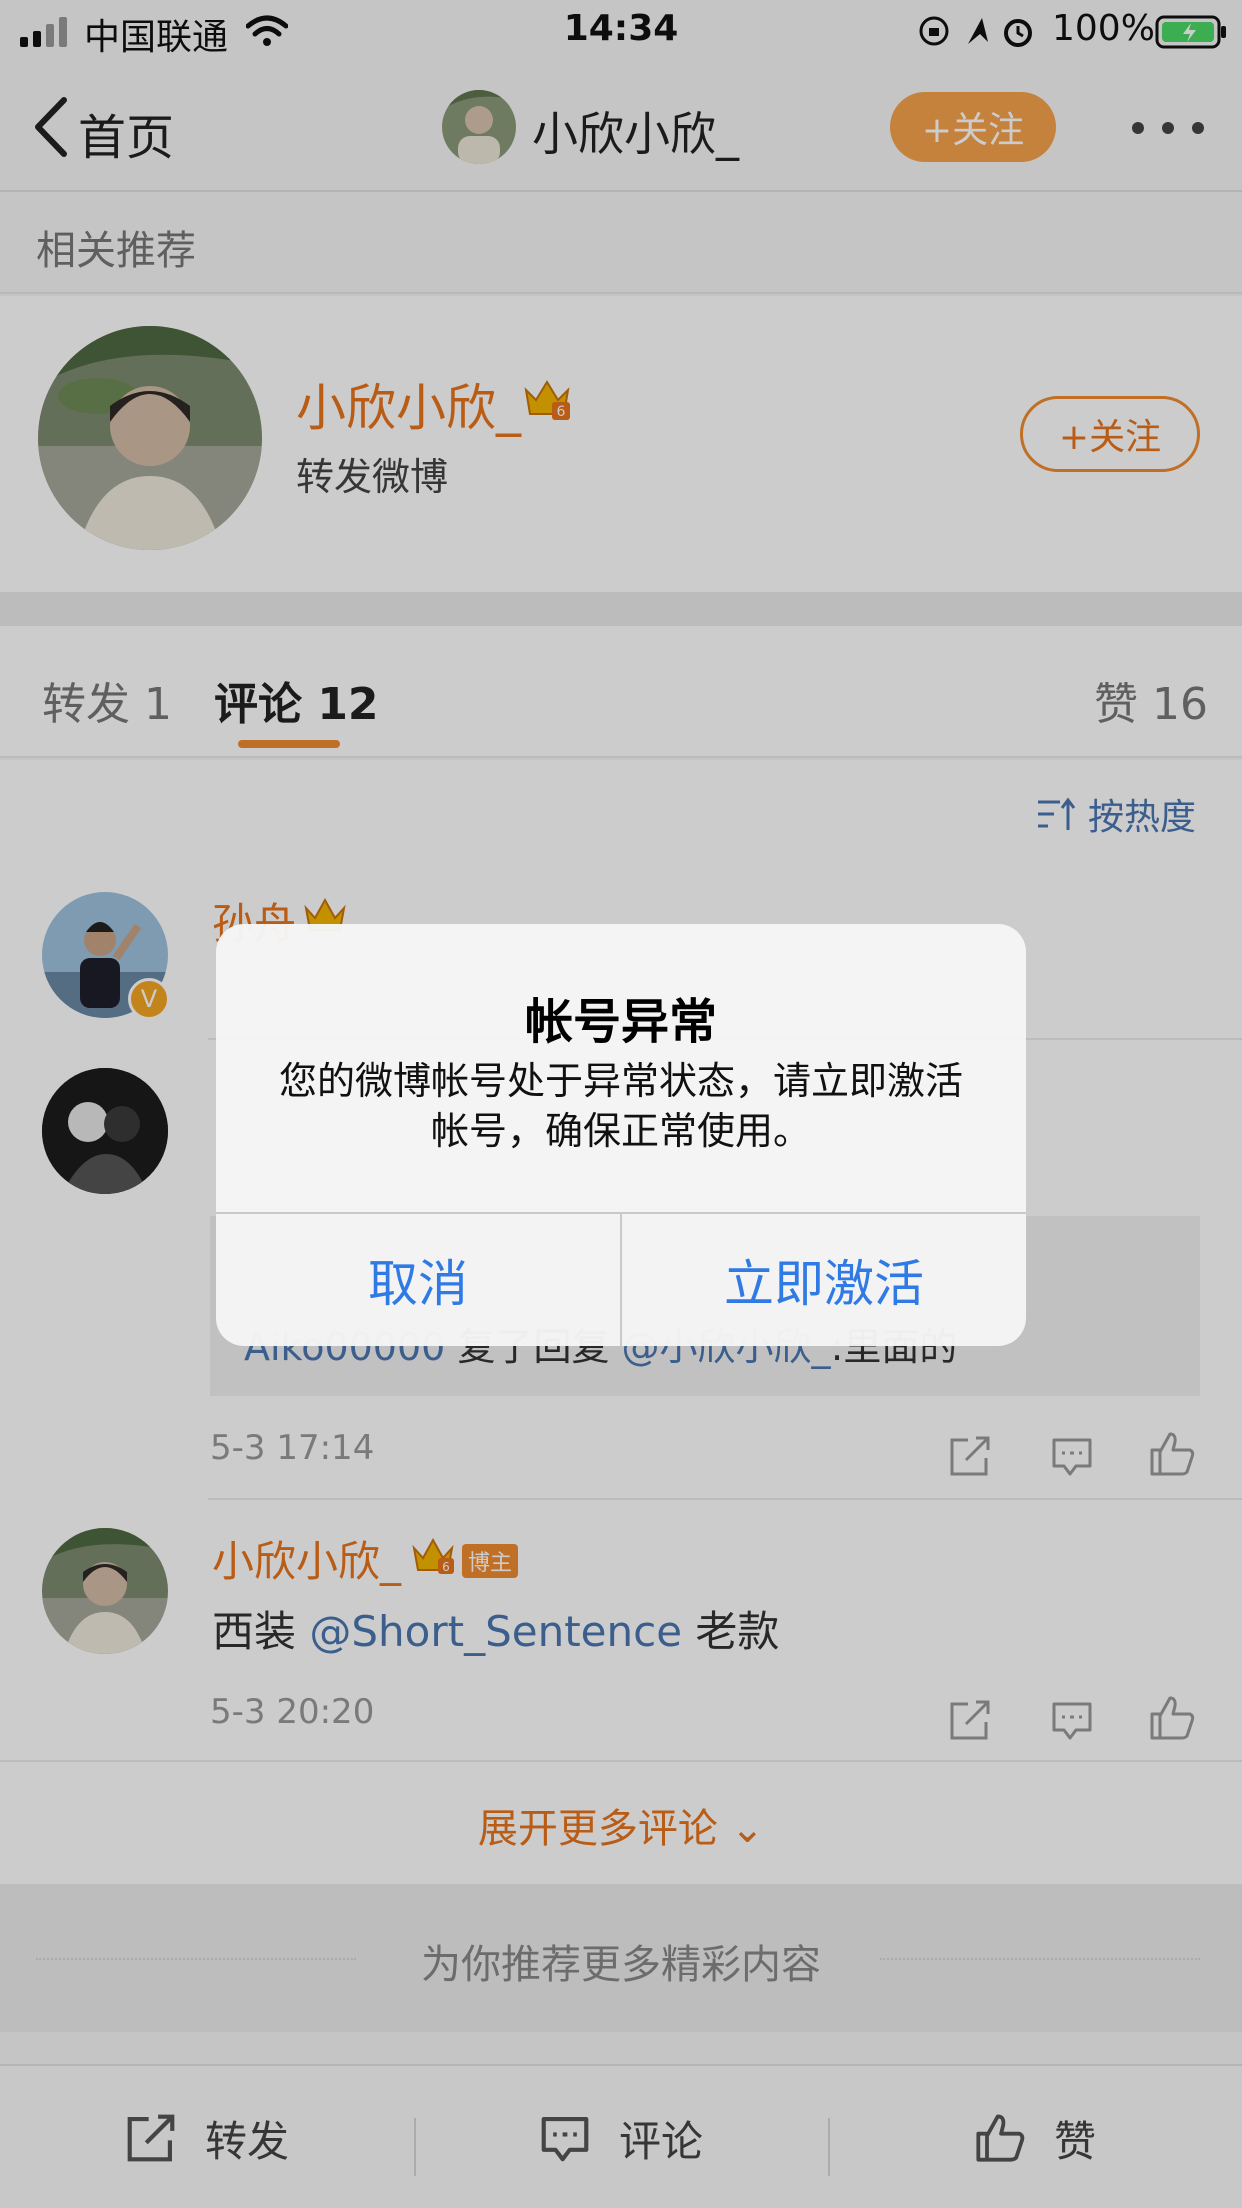  I want to click on dialog-title: 帐号异常, so click(620, 1022).